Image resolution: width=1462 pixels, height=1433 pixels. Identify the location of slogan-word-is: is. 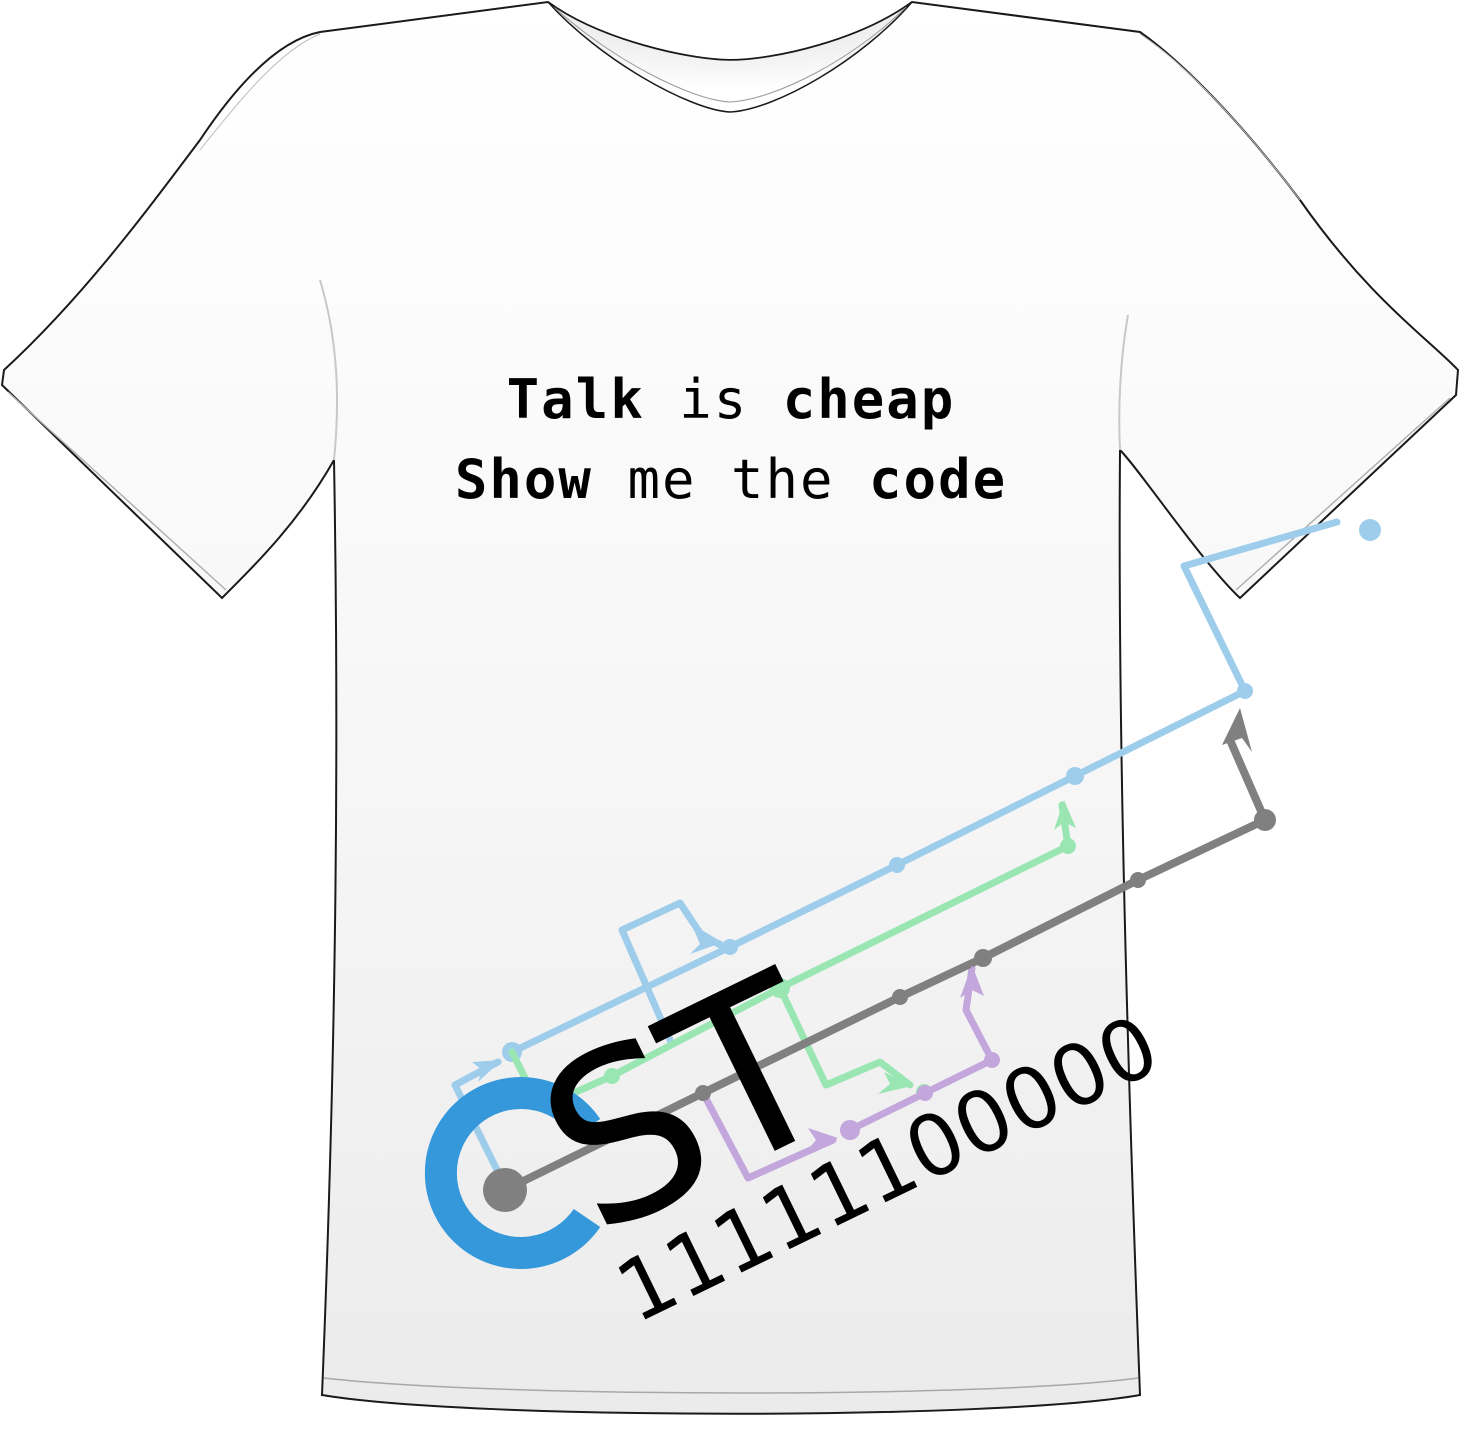
(714, 399).